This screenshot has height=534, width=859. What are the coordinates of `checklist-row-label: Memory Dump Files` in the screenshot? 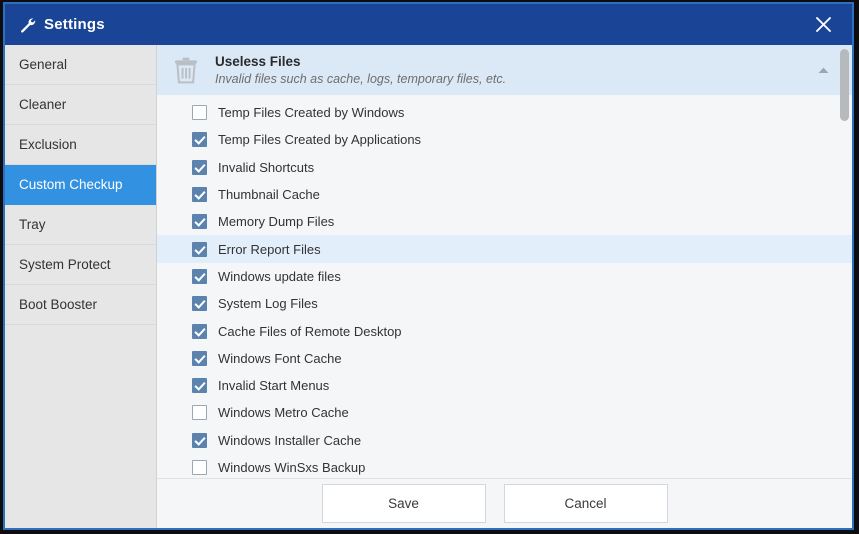 It's located at (276, 222).